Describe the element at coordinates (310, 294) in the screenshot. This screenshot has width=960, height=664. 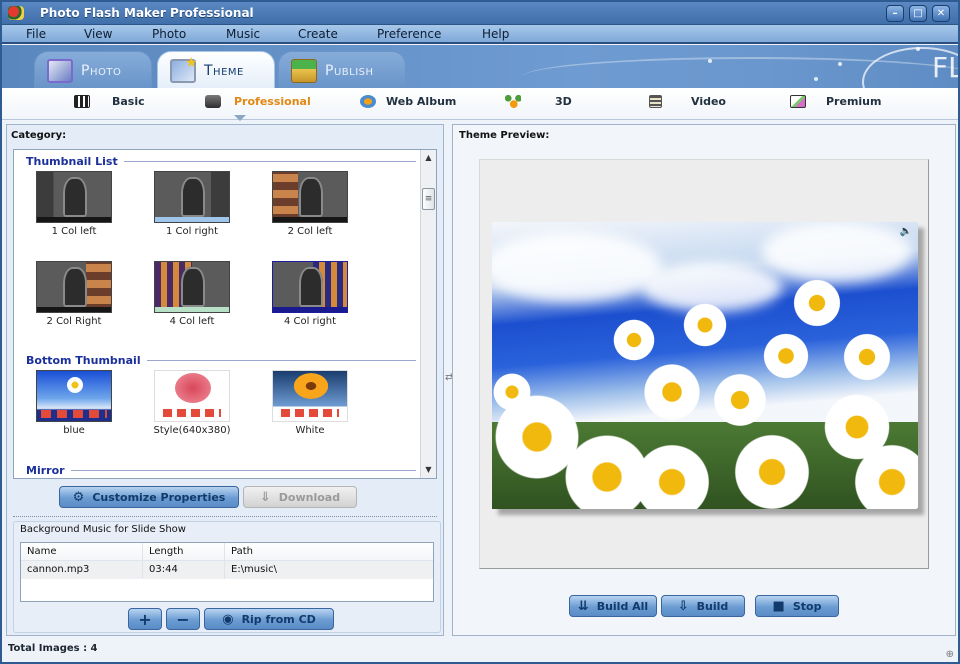
I see `theme-thumb-4-col-right: 4 Col right` at that location.